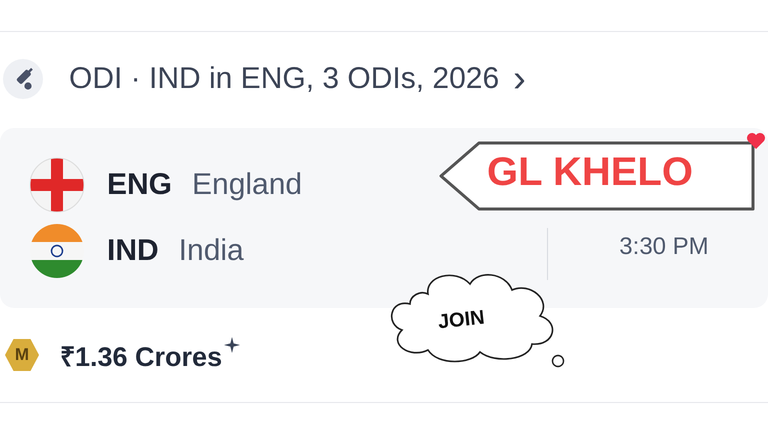 The image size is (768, 432). Describe the element at coordinates (756, 141) in the screenshot. I see `heart-icon` at that location.